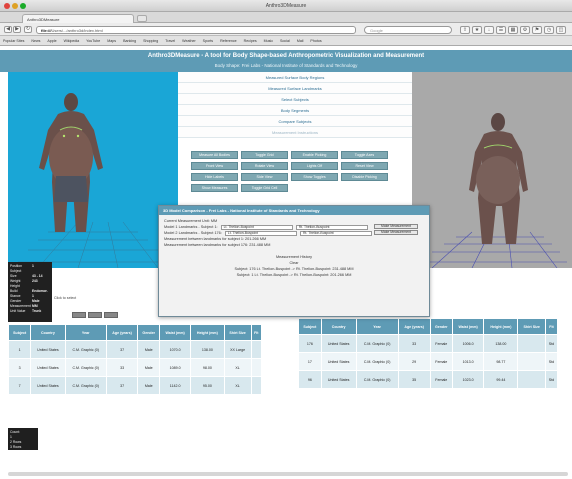 This screenshot has width=572, height=479. What do you see at coordinates (23, 447) in the screenshot?
I see `row-count-option: 3 Rows` at bounding box center [23, 447].